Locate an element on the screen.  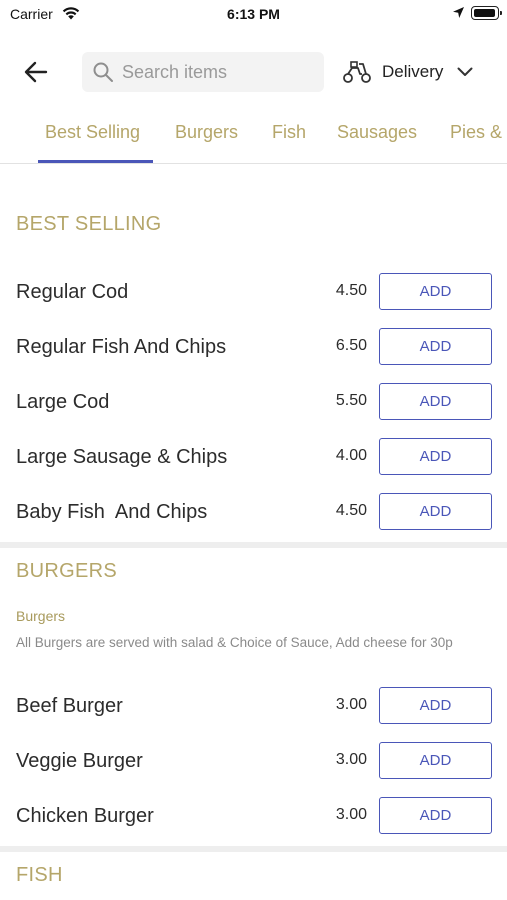
scooter-icon is located at coordinates (357, 72).